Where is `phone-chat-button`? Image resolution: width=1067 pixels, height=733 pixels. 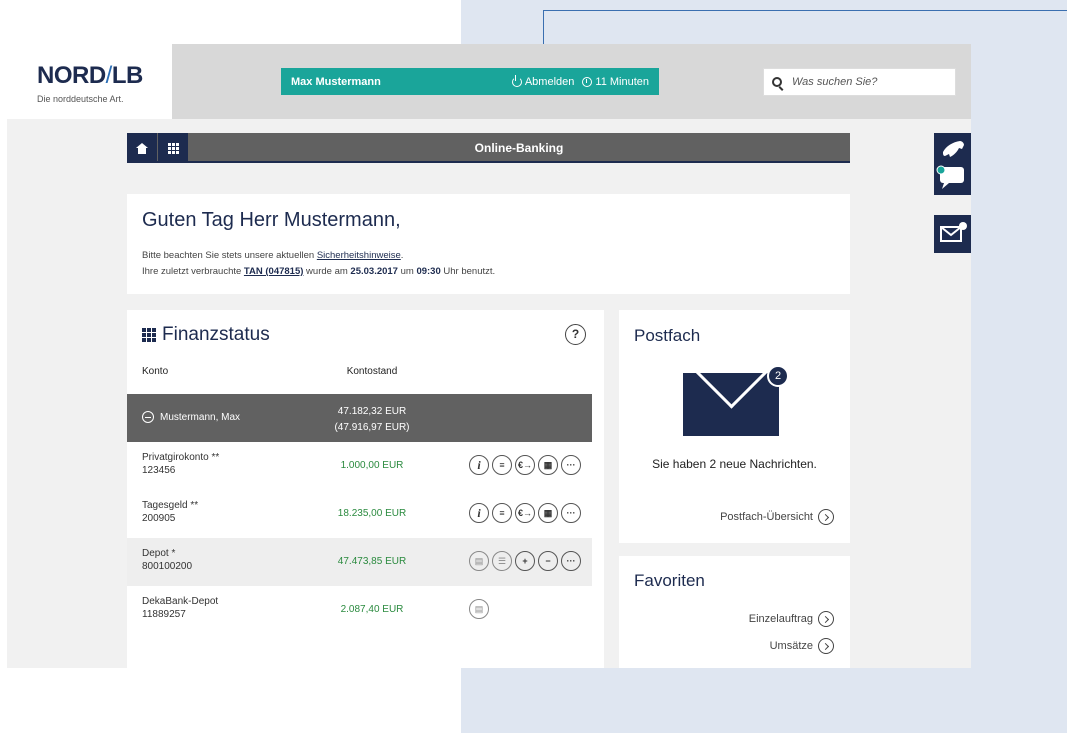
phone-chat-button is located at coordinates (952, 164).